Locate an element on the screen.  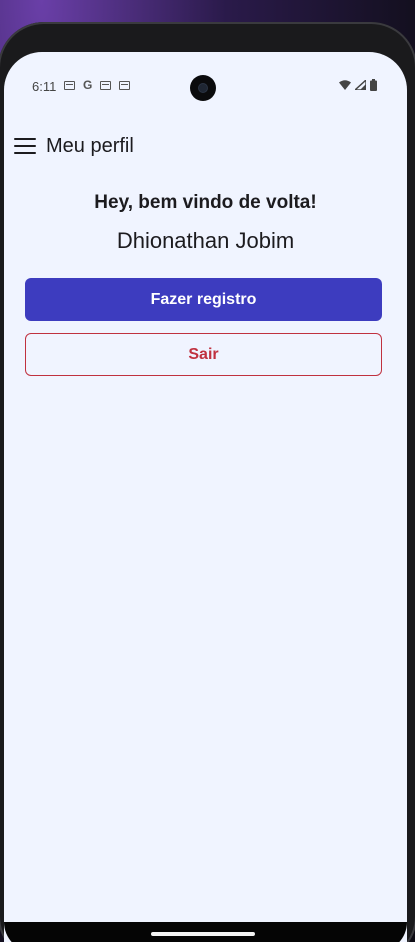
wifi-icon is located at coordinates (345, 85).